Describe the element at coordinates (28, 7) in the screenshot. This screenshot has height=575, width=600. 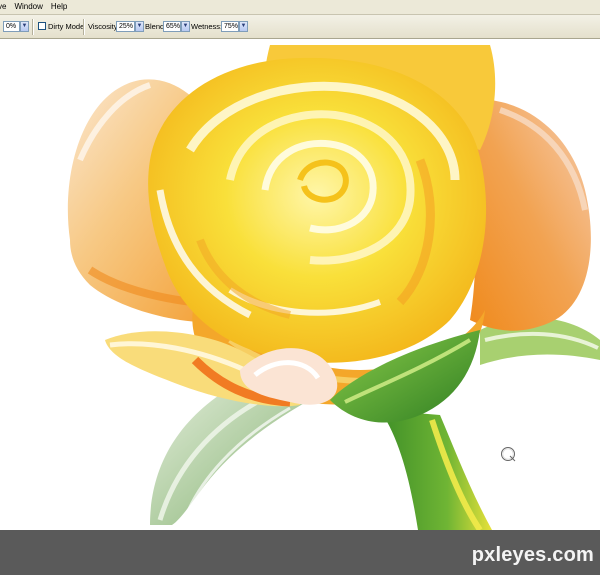
I see `menu-item-window: Window` at that location.